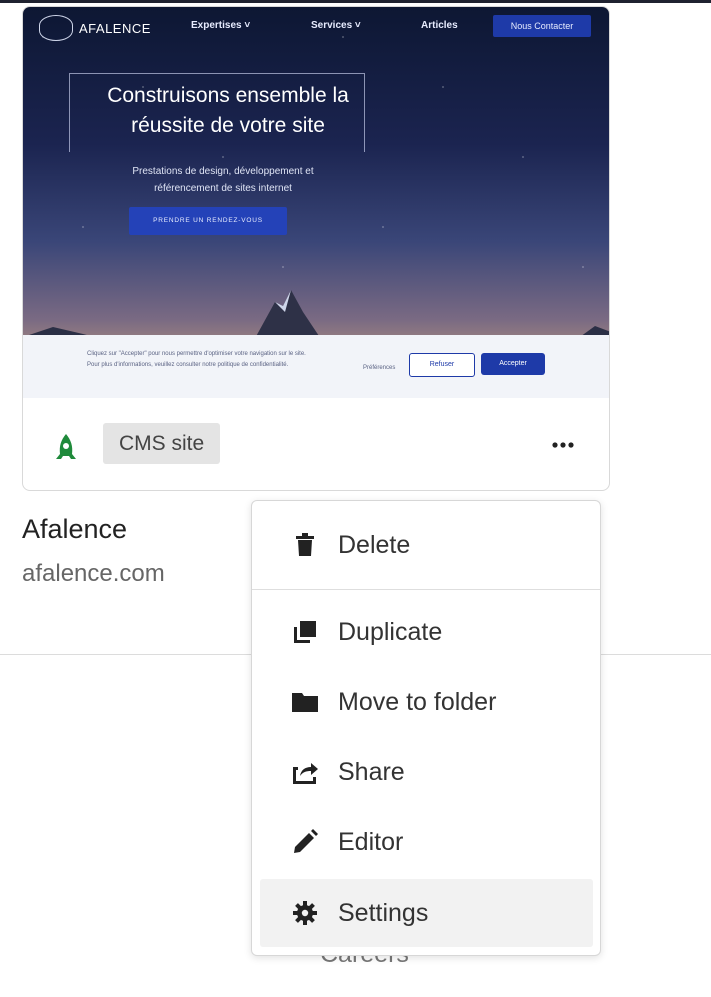 The height and width of the screenshot is (997, 711). I want to click on preview-nav-services: Services ˅, so click(336, 25).